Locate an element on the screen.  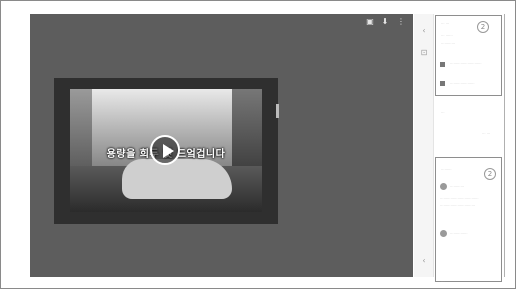
more-vertical-icon: ⋮ is located at coordinates (401, 22).